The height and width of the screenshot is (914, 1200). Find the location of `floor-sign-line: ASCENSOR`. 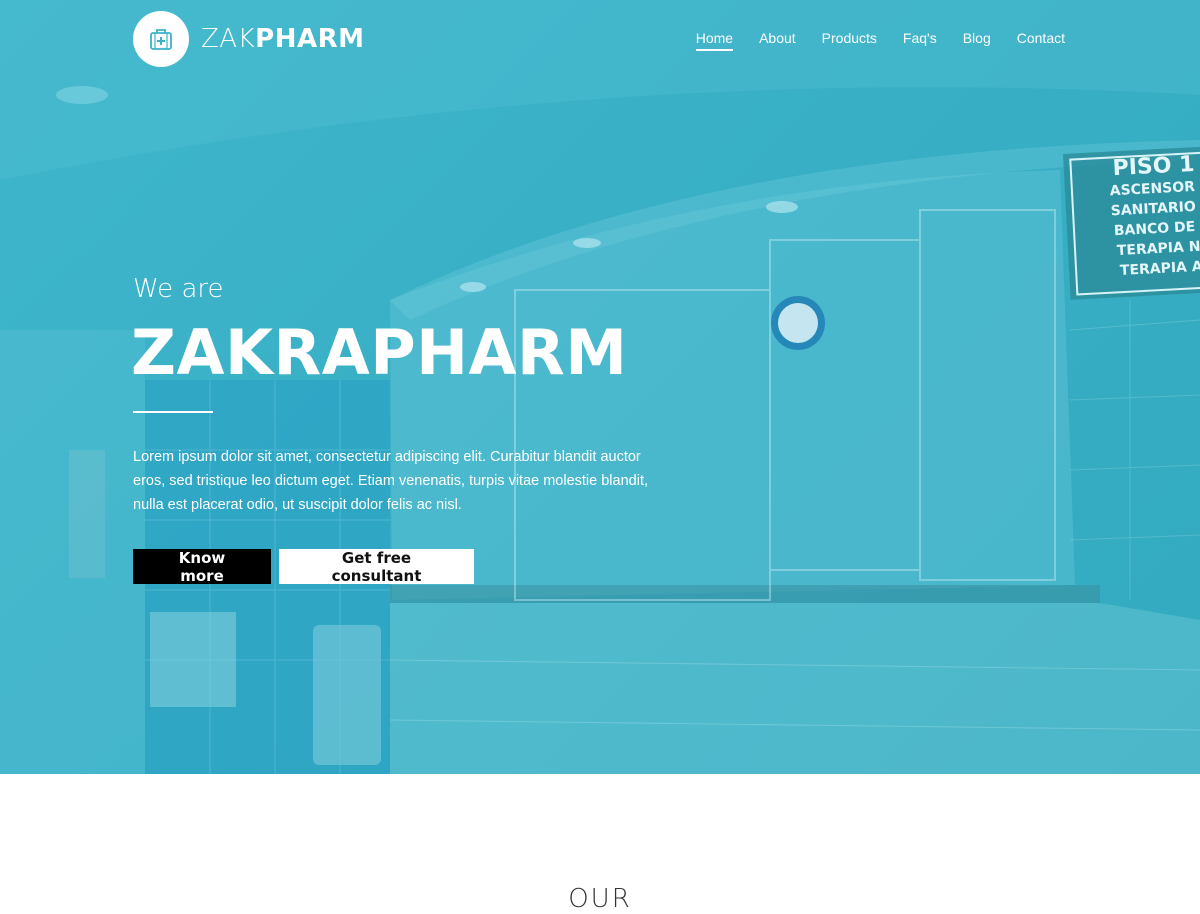

floor-sign-line: ASCENSOR is located at coordinates (1152, 189).